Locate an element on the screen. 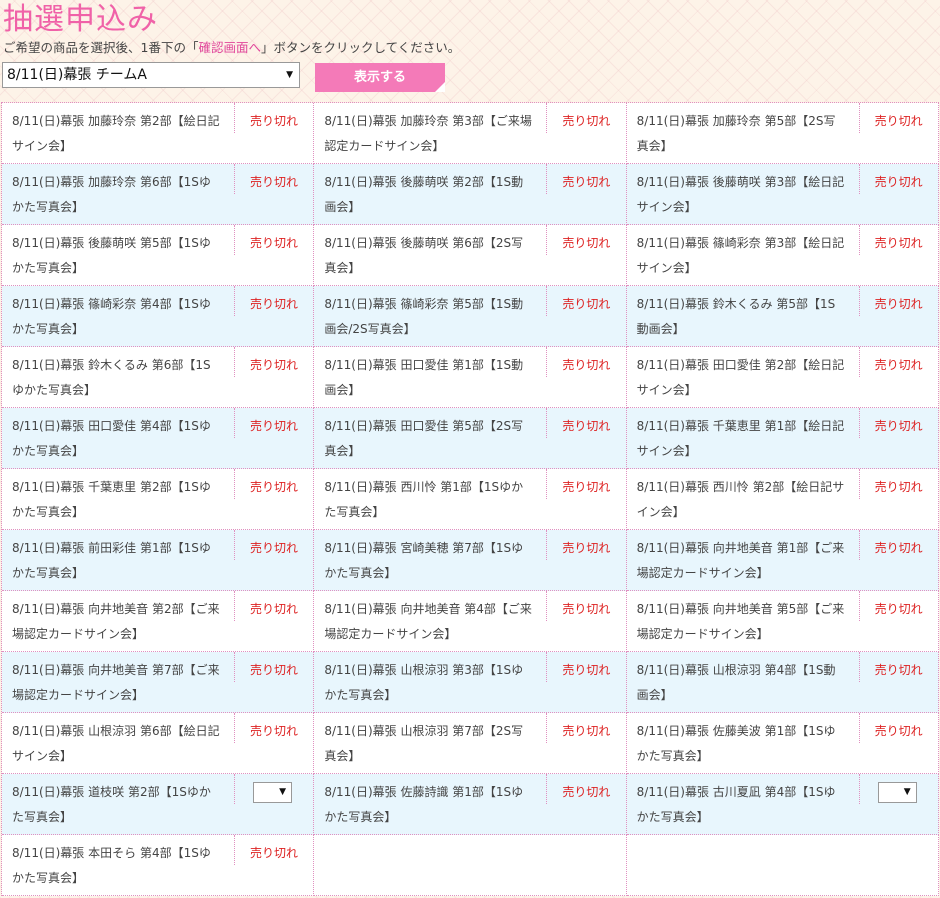 The image size is (940, 898). product-cell: 8/11(日)幕張 鈴木くるみ 第6部【1Sゆかた写真会】 売り切れ is located at coordinates (158, 377).